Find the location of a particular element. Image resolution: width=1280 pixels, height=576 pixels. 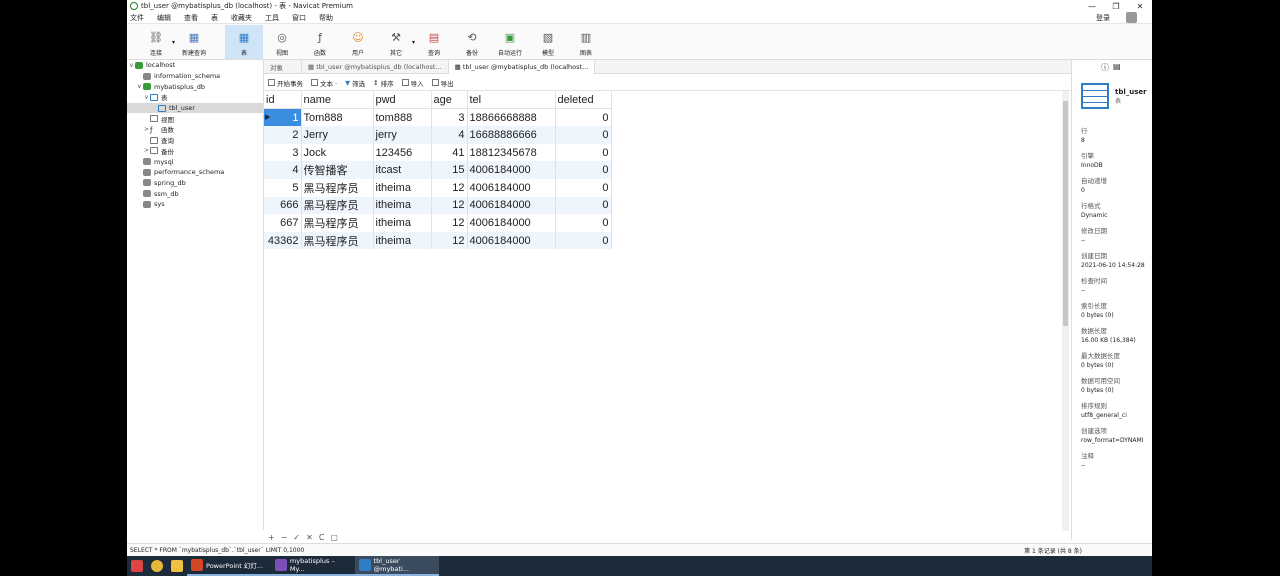

cell-age: 41 is located at coordinates (449, 152).